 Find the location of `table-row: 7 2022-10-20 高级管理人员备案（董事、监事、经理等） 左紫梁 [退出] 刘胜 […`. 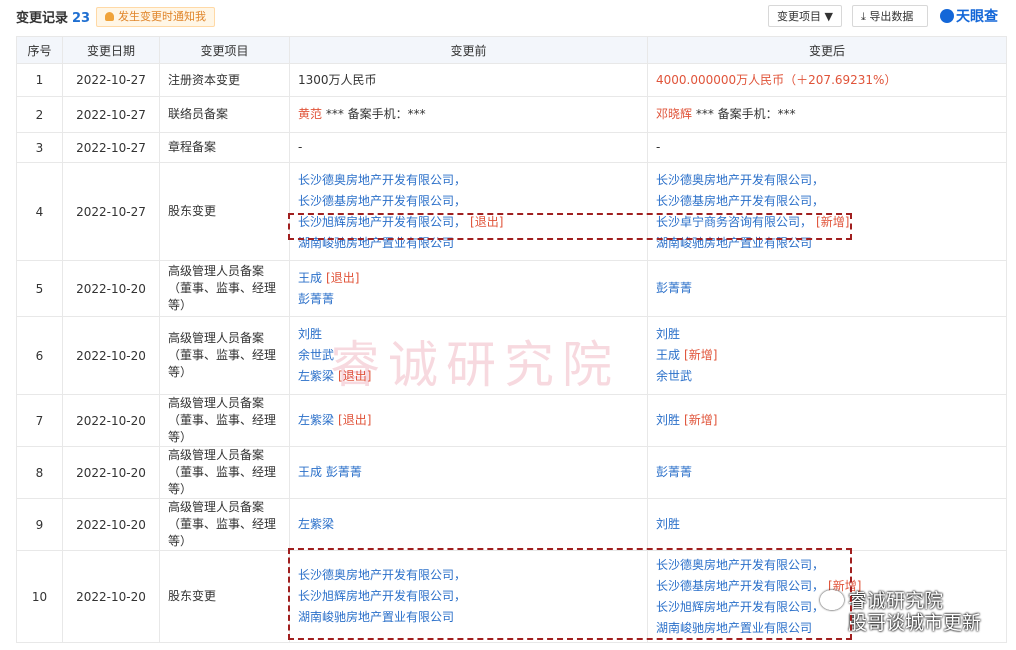

table-row: 7 2022-10-20 高级管理人员备案（董事、监事、经理等） 左紫梁 [退出] 刘胜 [… is located at coordinates (511, 420).